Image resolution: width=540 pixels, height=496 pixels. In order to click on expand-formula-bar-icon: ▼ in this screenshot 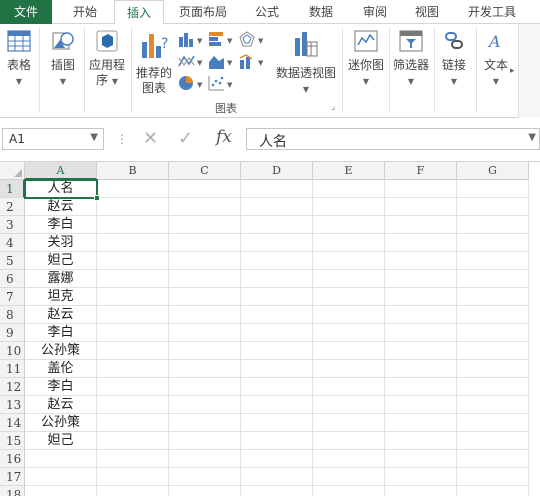, I will do `click(532, 137)`.